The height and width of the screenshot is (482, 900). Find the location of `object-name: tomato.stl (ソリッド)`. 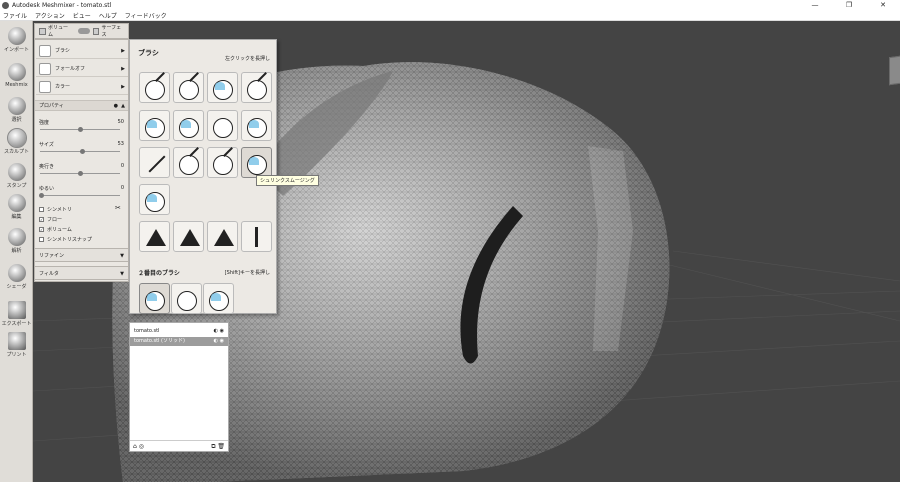

object-name: tomato.stl (ソリッド) is located at coordinates (159, 341).